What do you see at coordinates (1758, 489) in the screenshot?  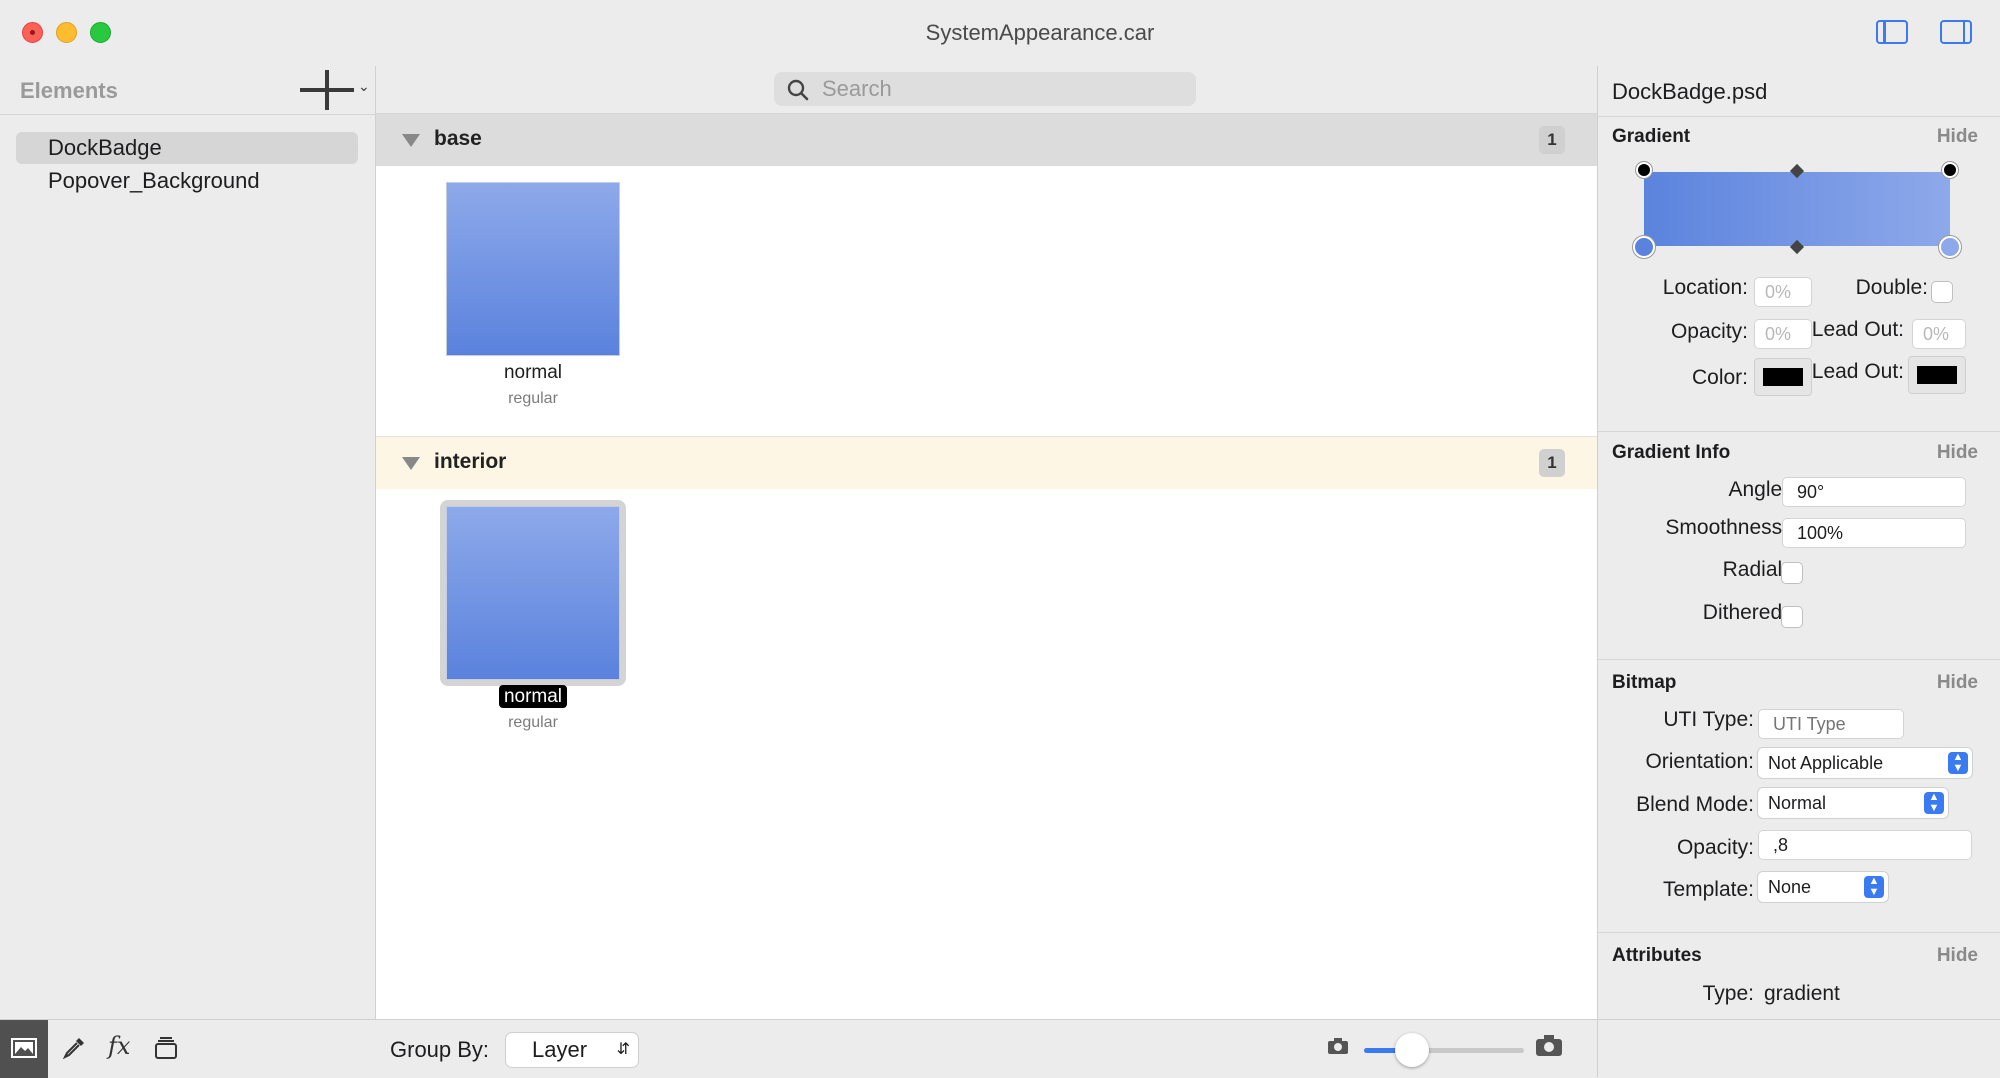 I see `angle-label: Angle:` at bounding box center [1758, 489].